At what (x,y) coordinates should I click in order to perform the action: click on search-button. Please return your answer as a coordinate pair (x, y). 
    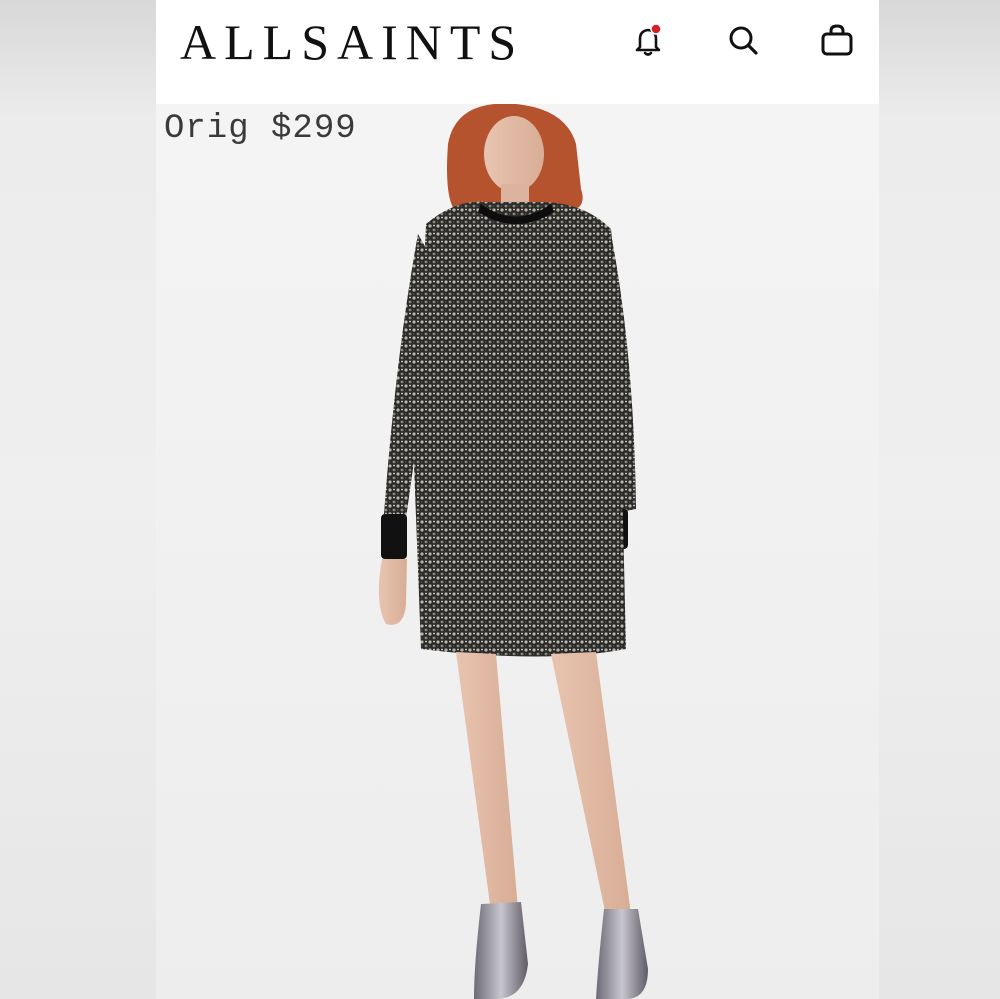
    Looking at the image, I should click on (743, 40).